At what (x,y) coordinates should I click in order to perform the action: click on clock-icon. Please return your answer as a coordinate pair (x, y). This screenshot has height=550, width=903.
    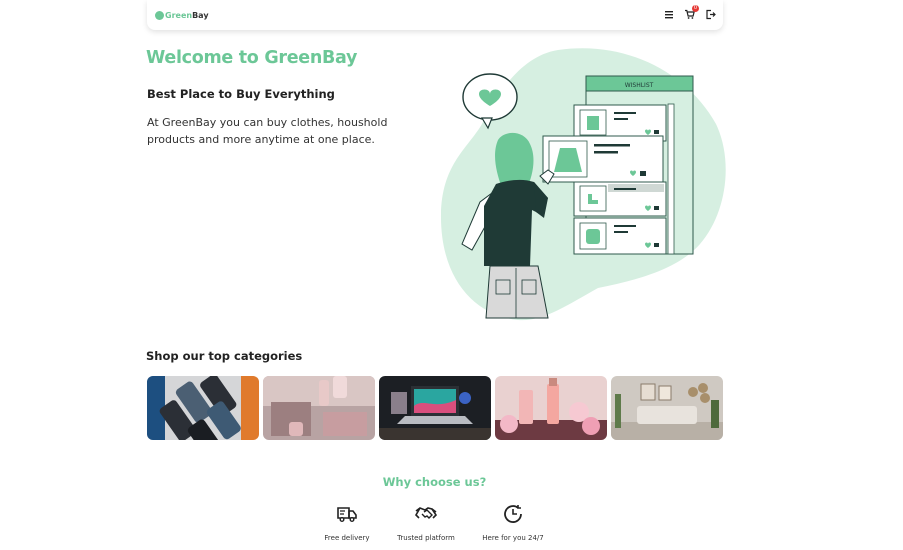
    Looking at the image, I should click on (513, 514).